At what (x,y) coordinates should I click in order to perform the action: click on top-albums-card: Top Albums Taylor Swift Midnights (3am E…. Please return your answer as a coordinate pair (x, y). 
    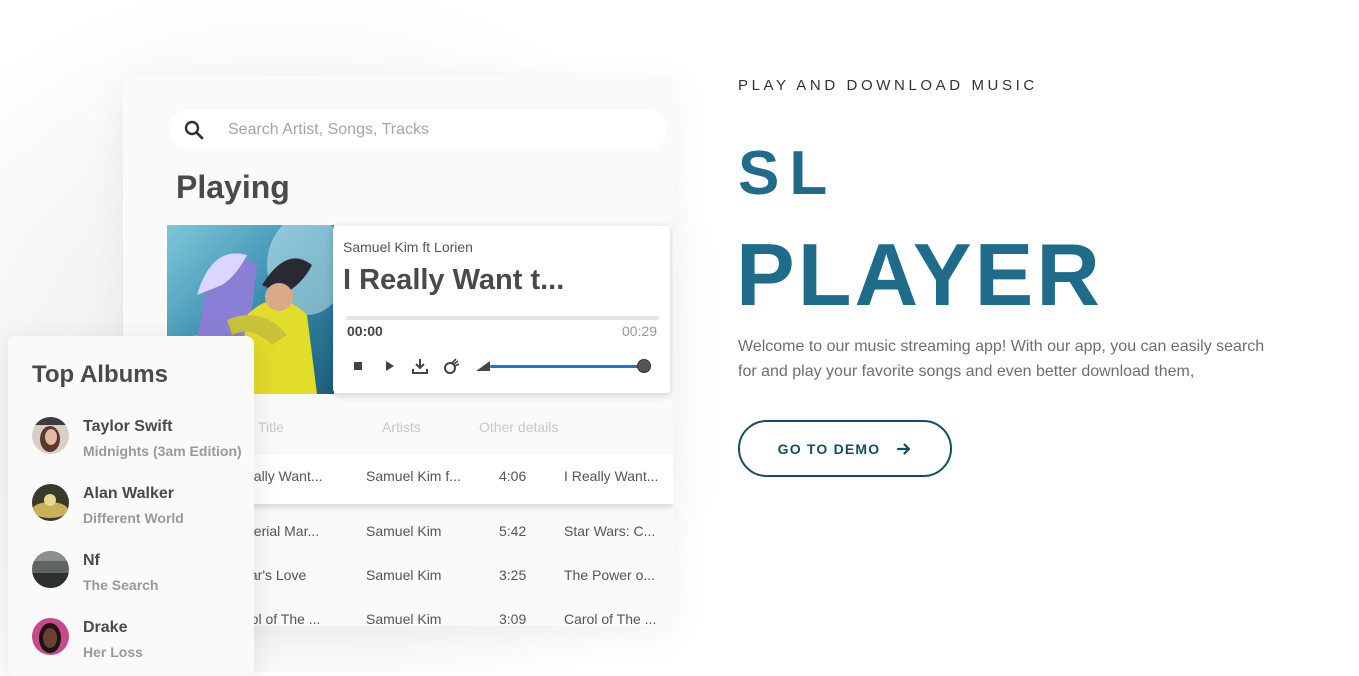
    Looking at the image, I should click on (131, 506).